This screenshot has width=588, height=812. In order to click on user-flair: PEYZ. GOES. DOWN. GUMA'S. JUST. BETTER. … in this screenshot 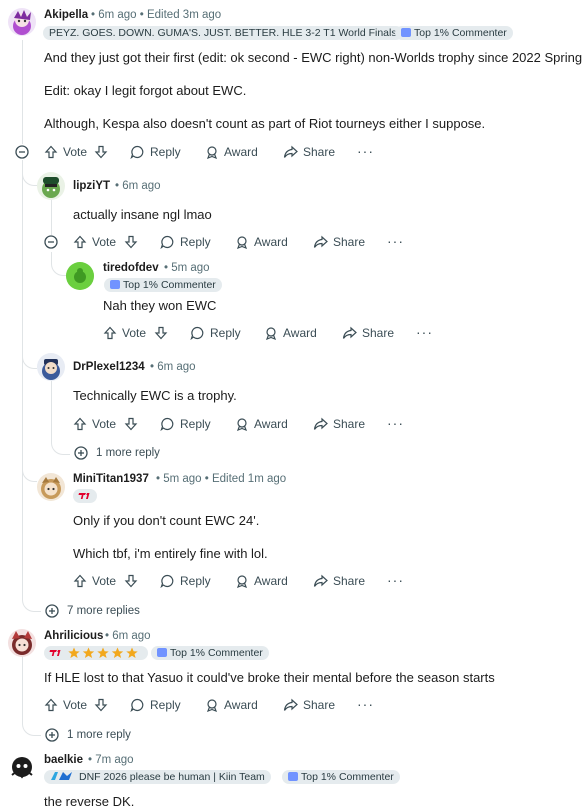, I will do `click(223, 33)`.